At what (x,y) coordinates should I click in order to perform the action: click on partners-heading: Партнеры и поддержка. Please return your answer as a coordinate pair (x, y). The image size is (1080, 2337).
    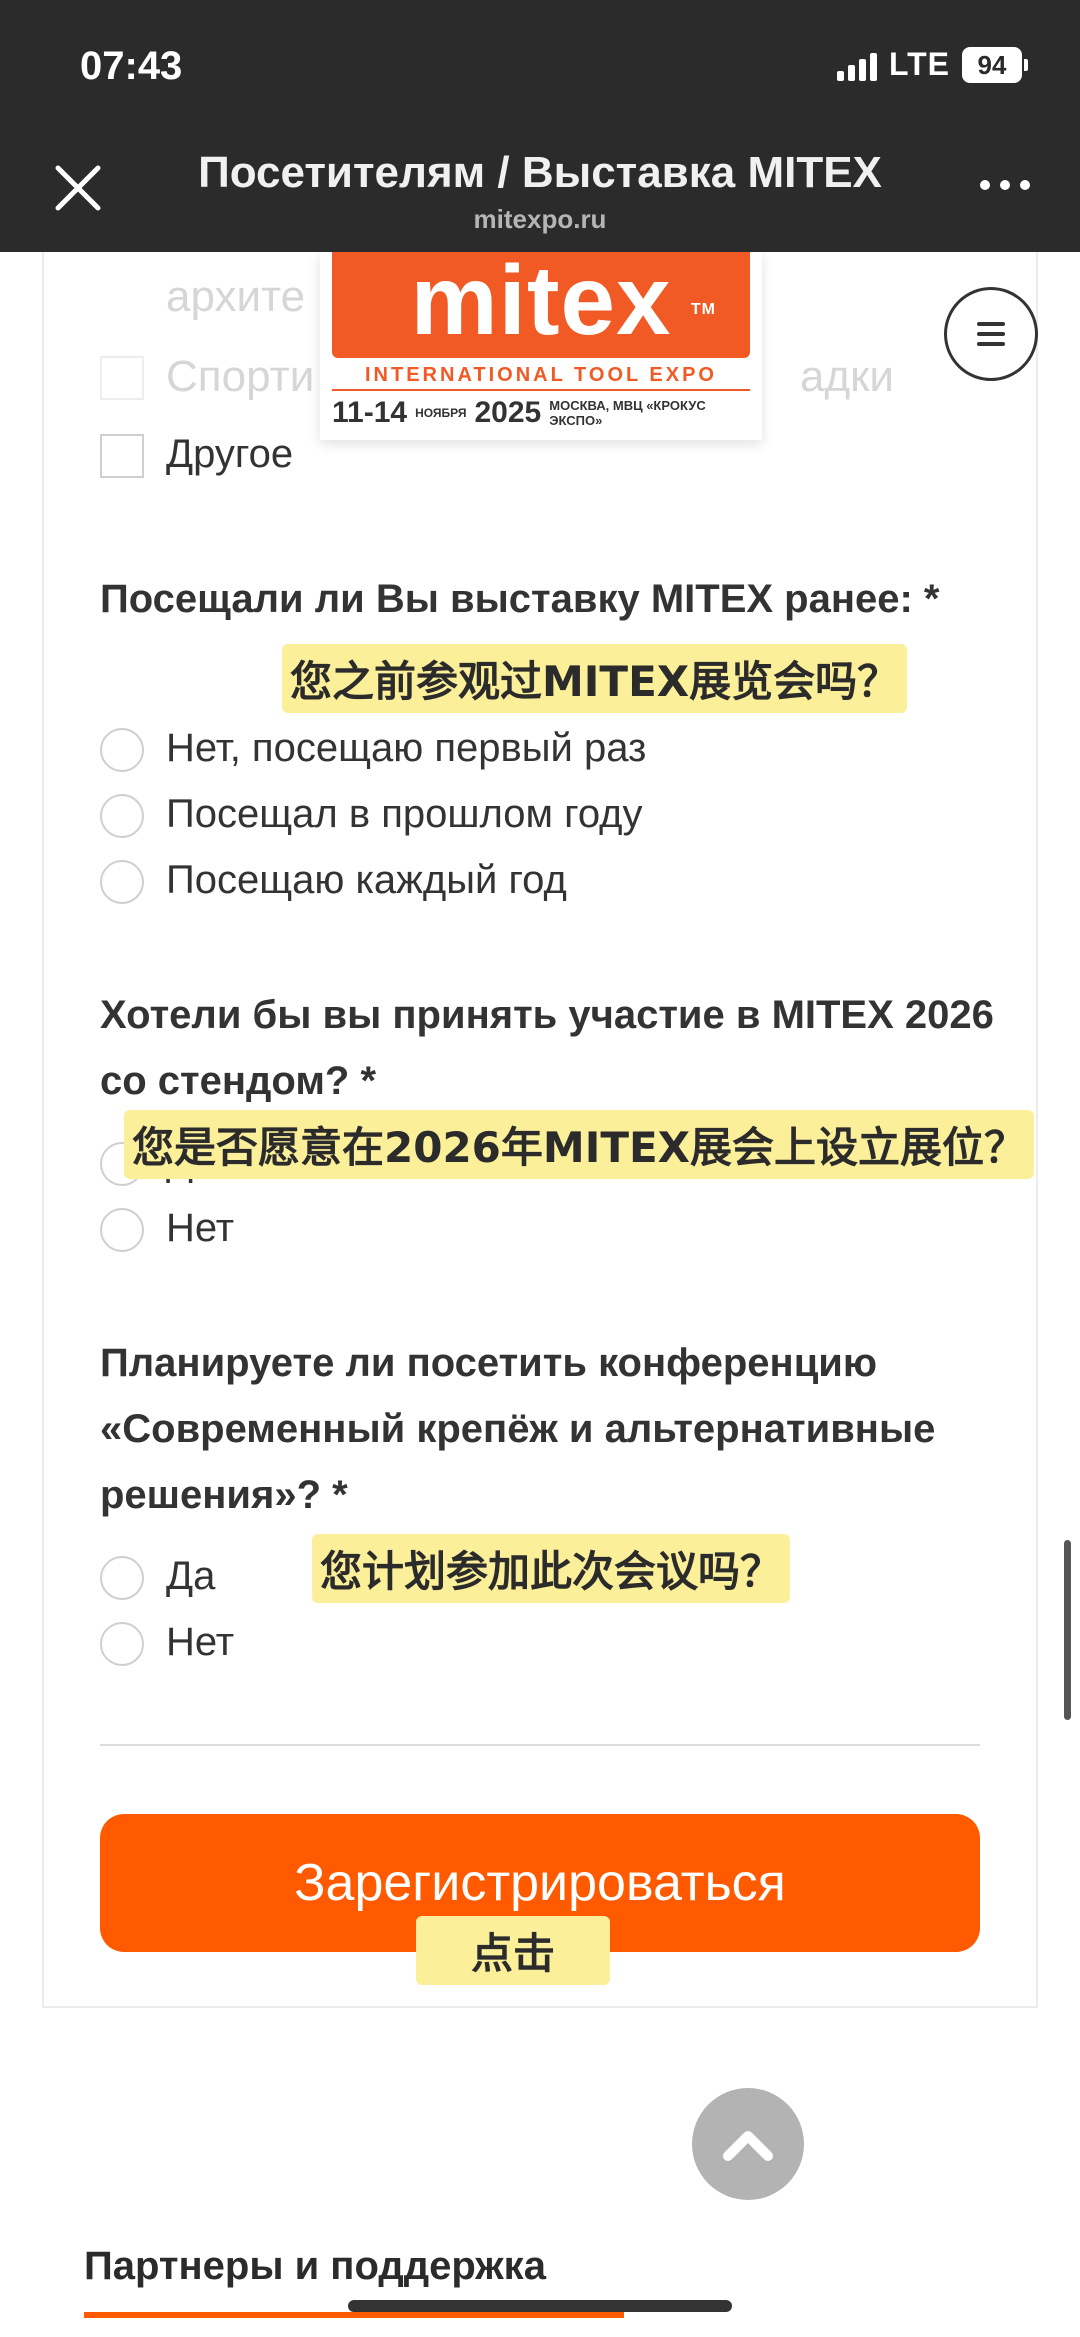
    Looking at the image, I should click on (315, 2266).